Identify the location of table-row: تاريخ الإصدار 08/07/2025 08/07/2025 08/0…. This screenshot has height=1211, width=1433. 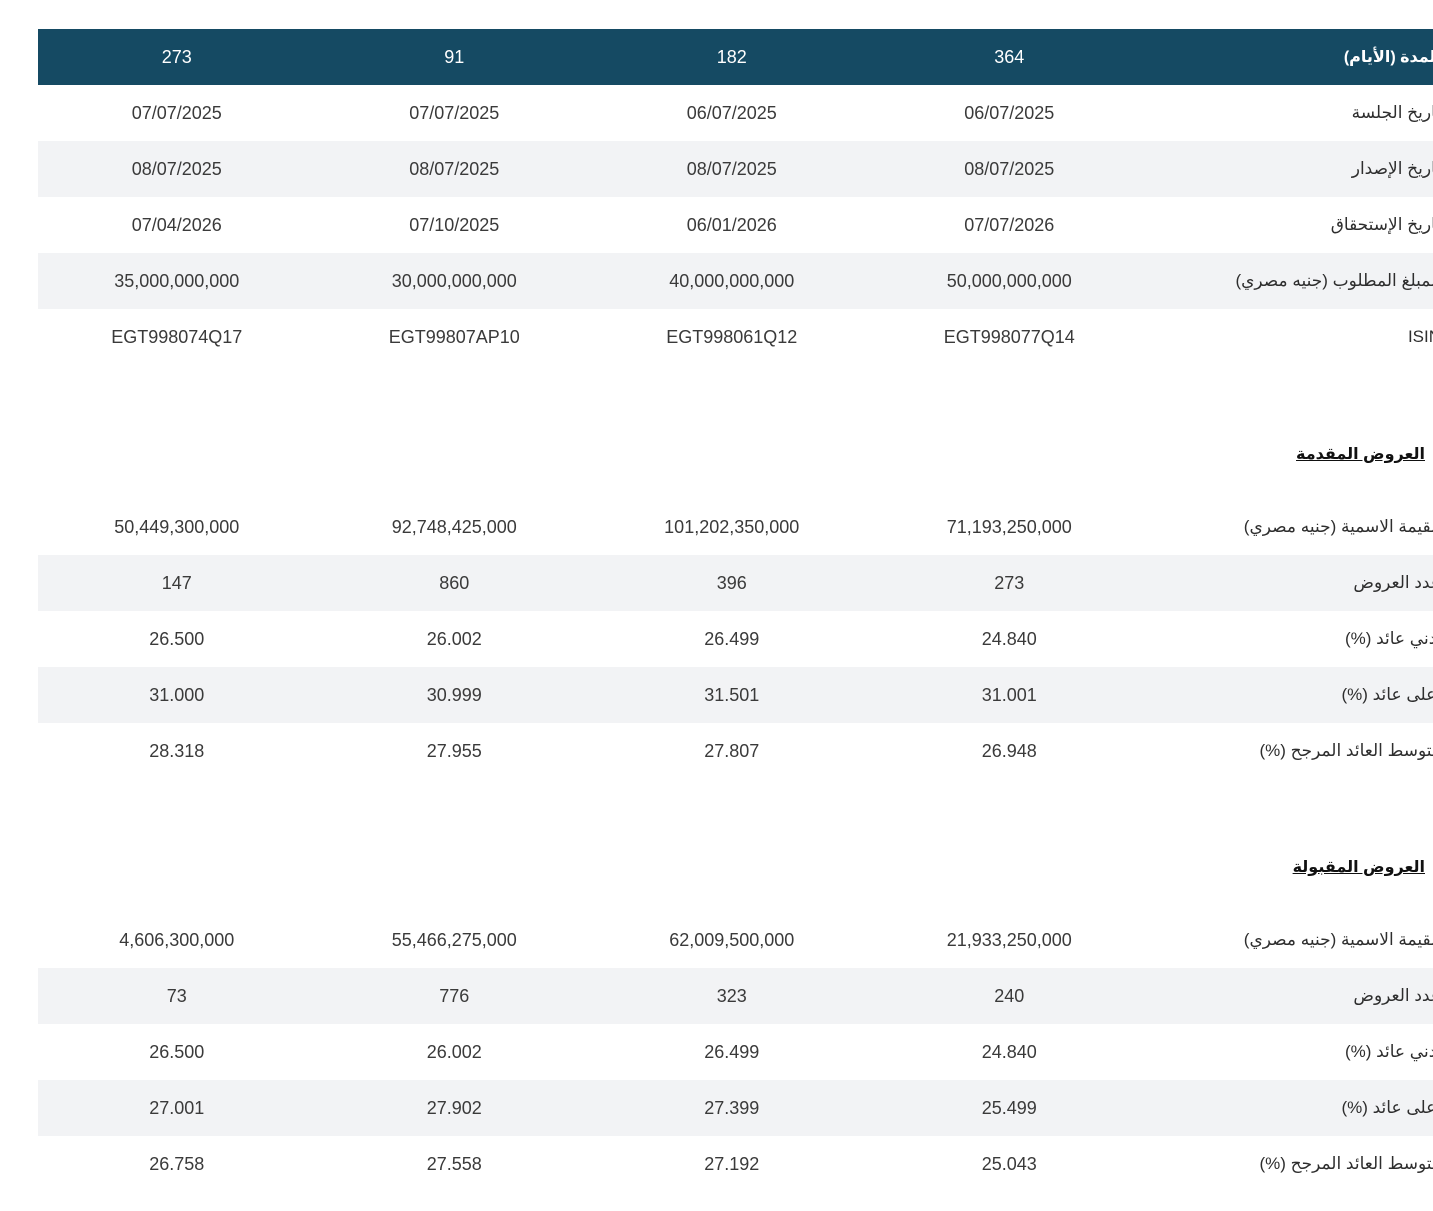
(735, 169).